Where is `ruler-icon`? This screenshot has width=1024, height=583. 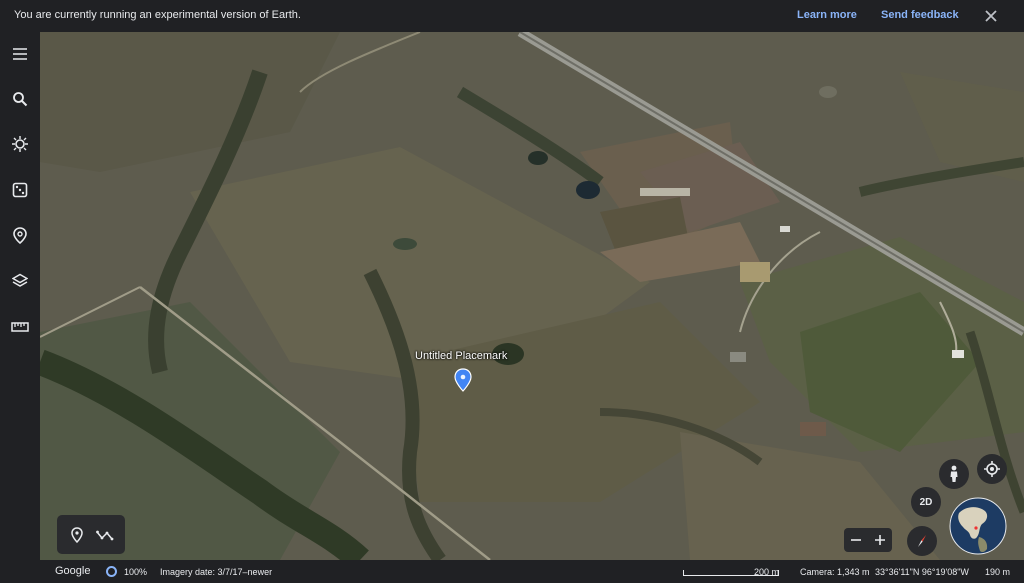
ruler-icon is located at coordinates (20, 327).